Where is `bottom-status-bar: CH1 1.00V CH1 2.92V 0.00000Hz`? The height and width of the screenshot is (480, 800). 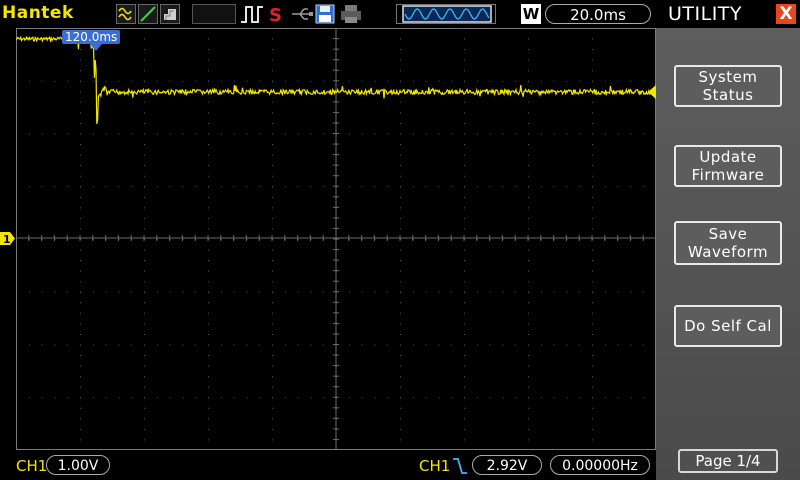 bottom-status-bar: CH1 1.00V CH1 2.92V 0.00000Hz is located at coordinates (328, 465).